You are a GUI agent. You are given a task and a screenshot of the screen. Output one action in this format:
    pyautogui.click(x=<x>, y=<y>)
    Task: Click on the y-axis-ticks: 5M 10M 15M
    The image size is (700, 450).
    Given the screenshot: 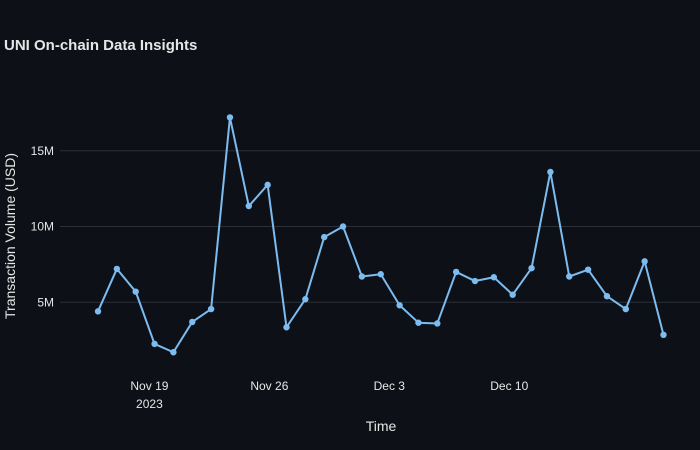 What is the action you would take?
    pyautogui.click(x=42, y=227)
    